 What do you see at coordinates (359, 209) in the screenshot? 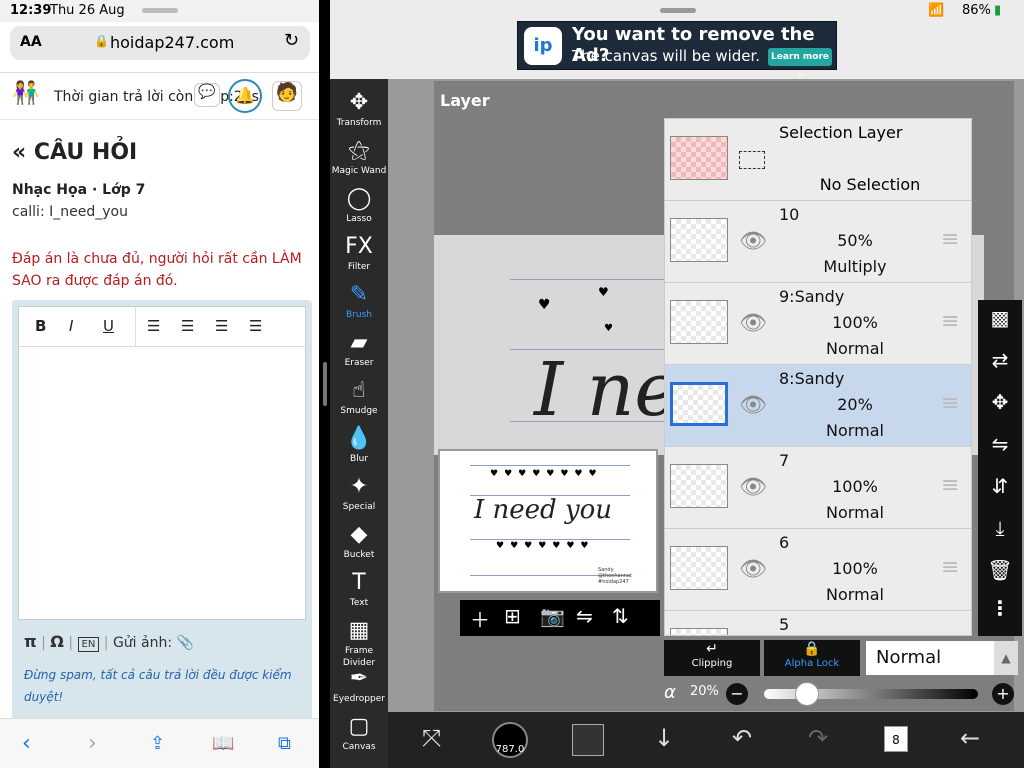
I see `tool-lasso: ◯ Lasso` at bounding box center [359, 209].